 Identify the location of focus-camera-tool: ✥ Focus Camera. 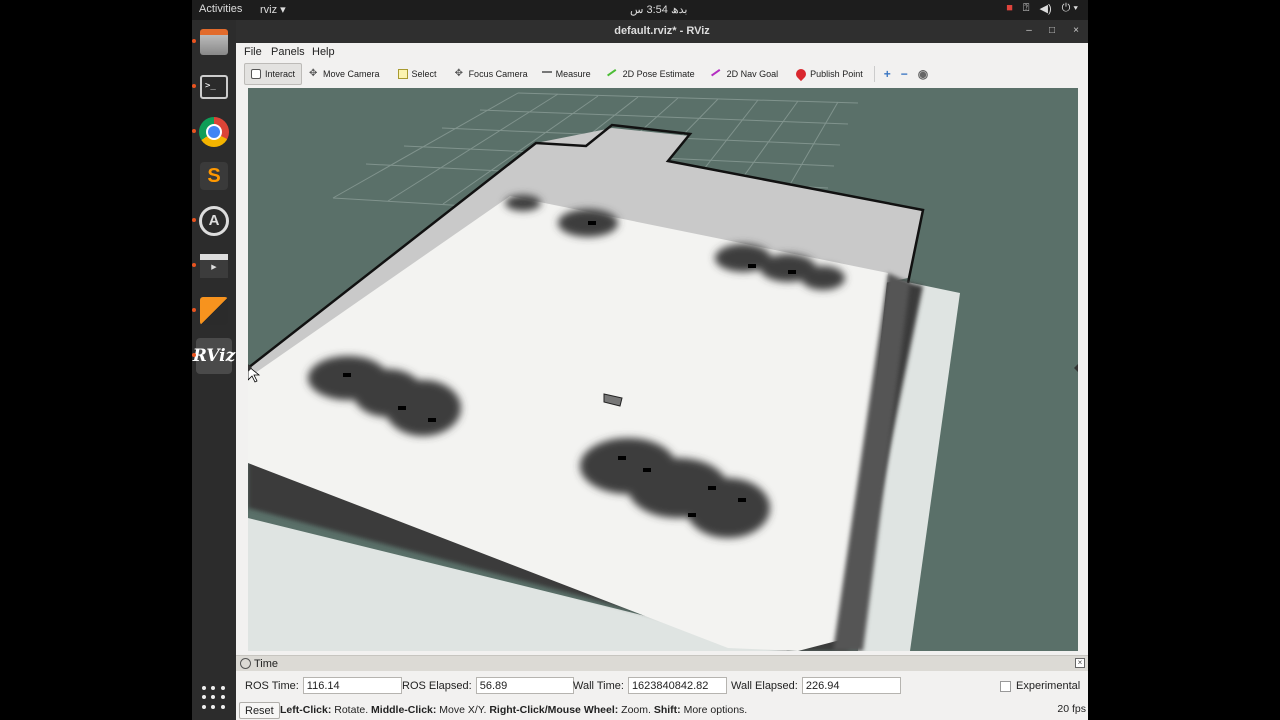
(491, 74).